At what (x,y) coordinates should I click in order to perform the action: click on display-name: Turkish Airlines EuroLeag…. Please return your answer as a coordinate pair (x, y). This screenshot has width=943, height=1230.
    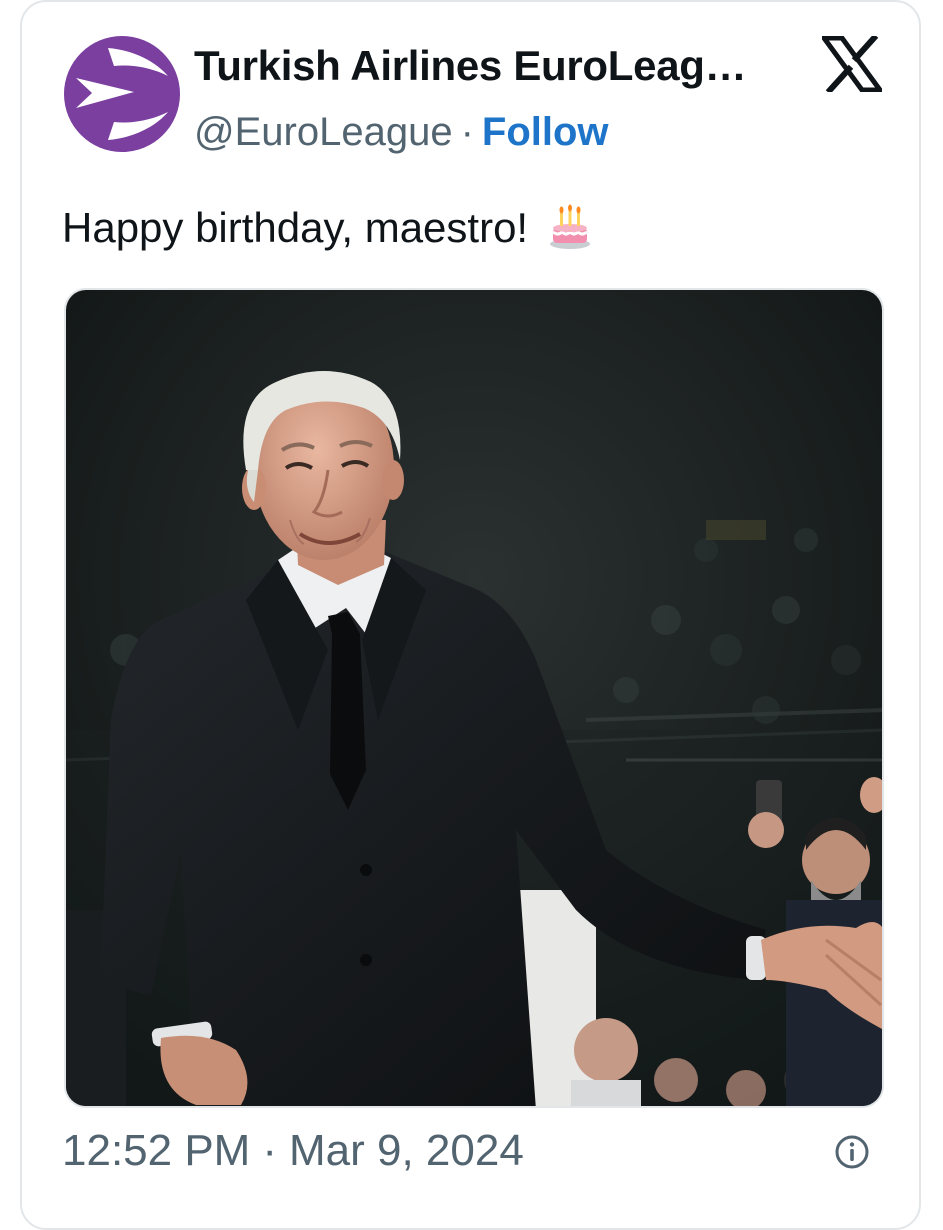
    Looking at the image, I should click on (470, 66).